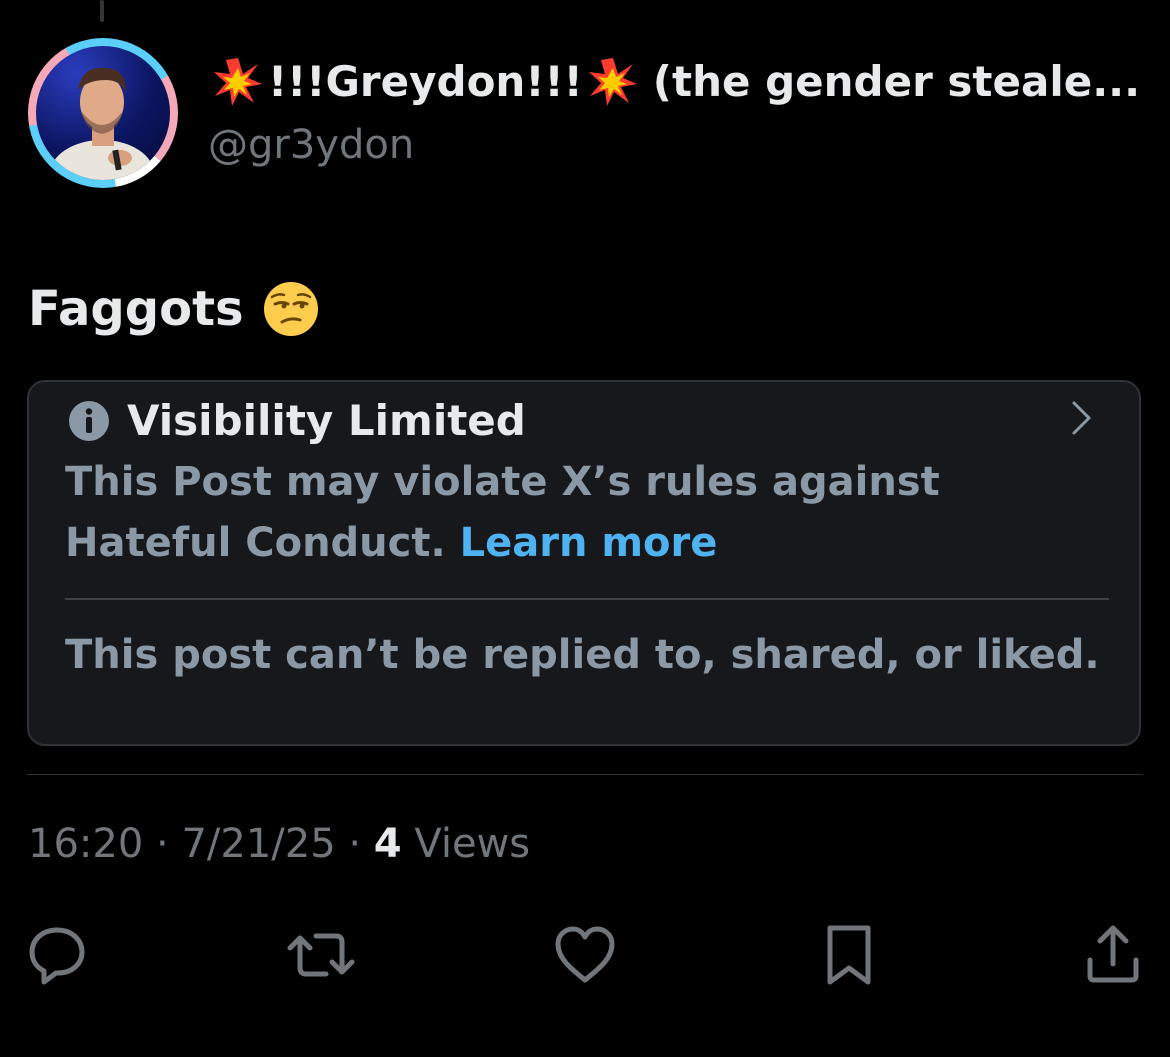 The image size is (1170, 1057). Describe the element at coordinates (136, 309) in the screenshot. I see `post-text: Faggots` at that location.